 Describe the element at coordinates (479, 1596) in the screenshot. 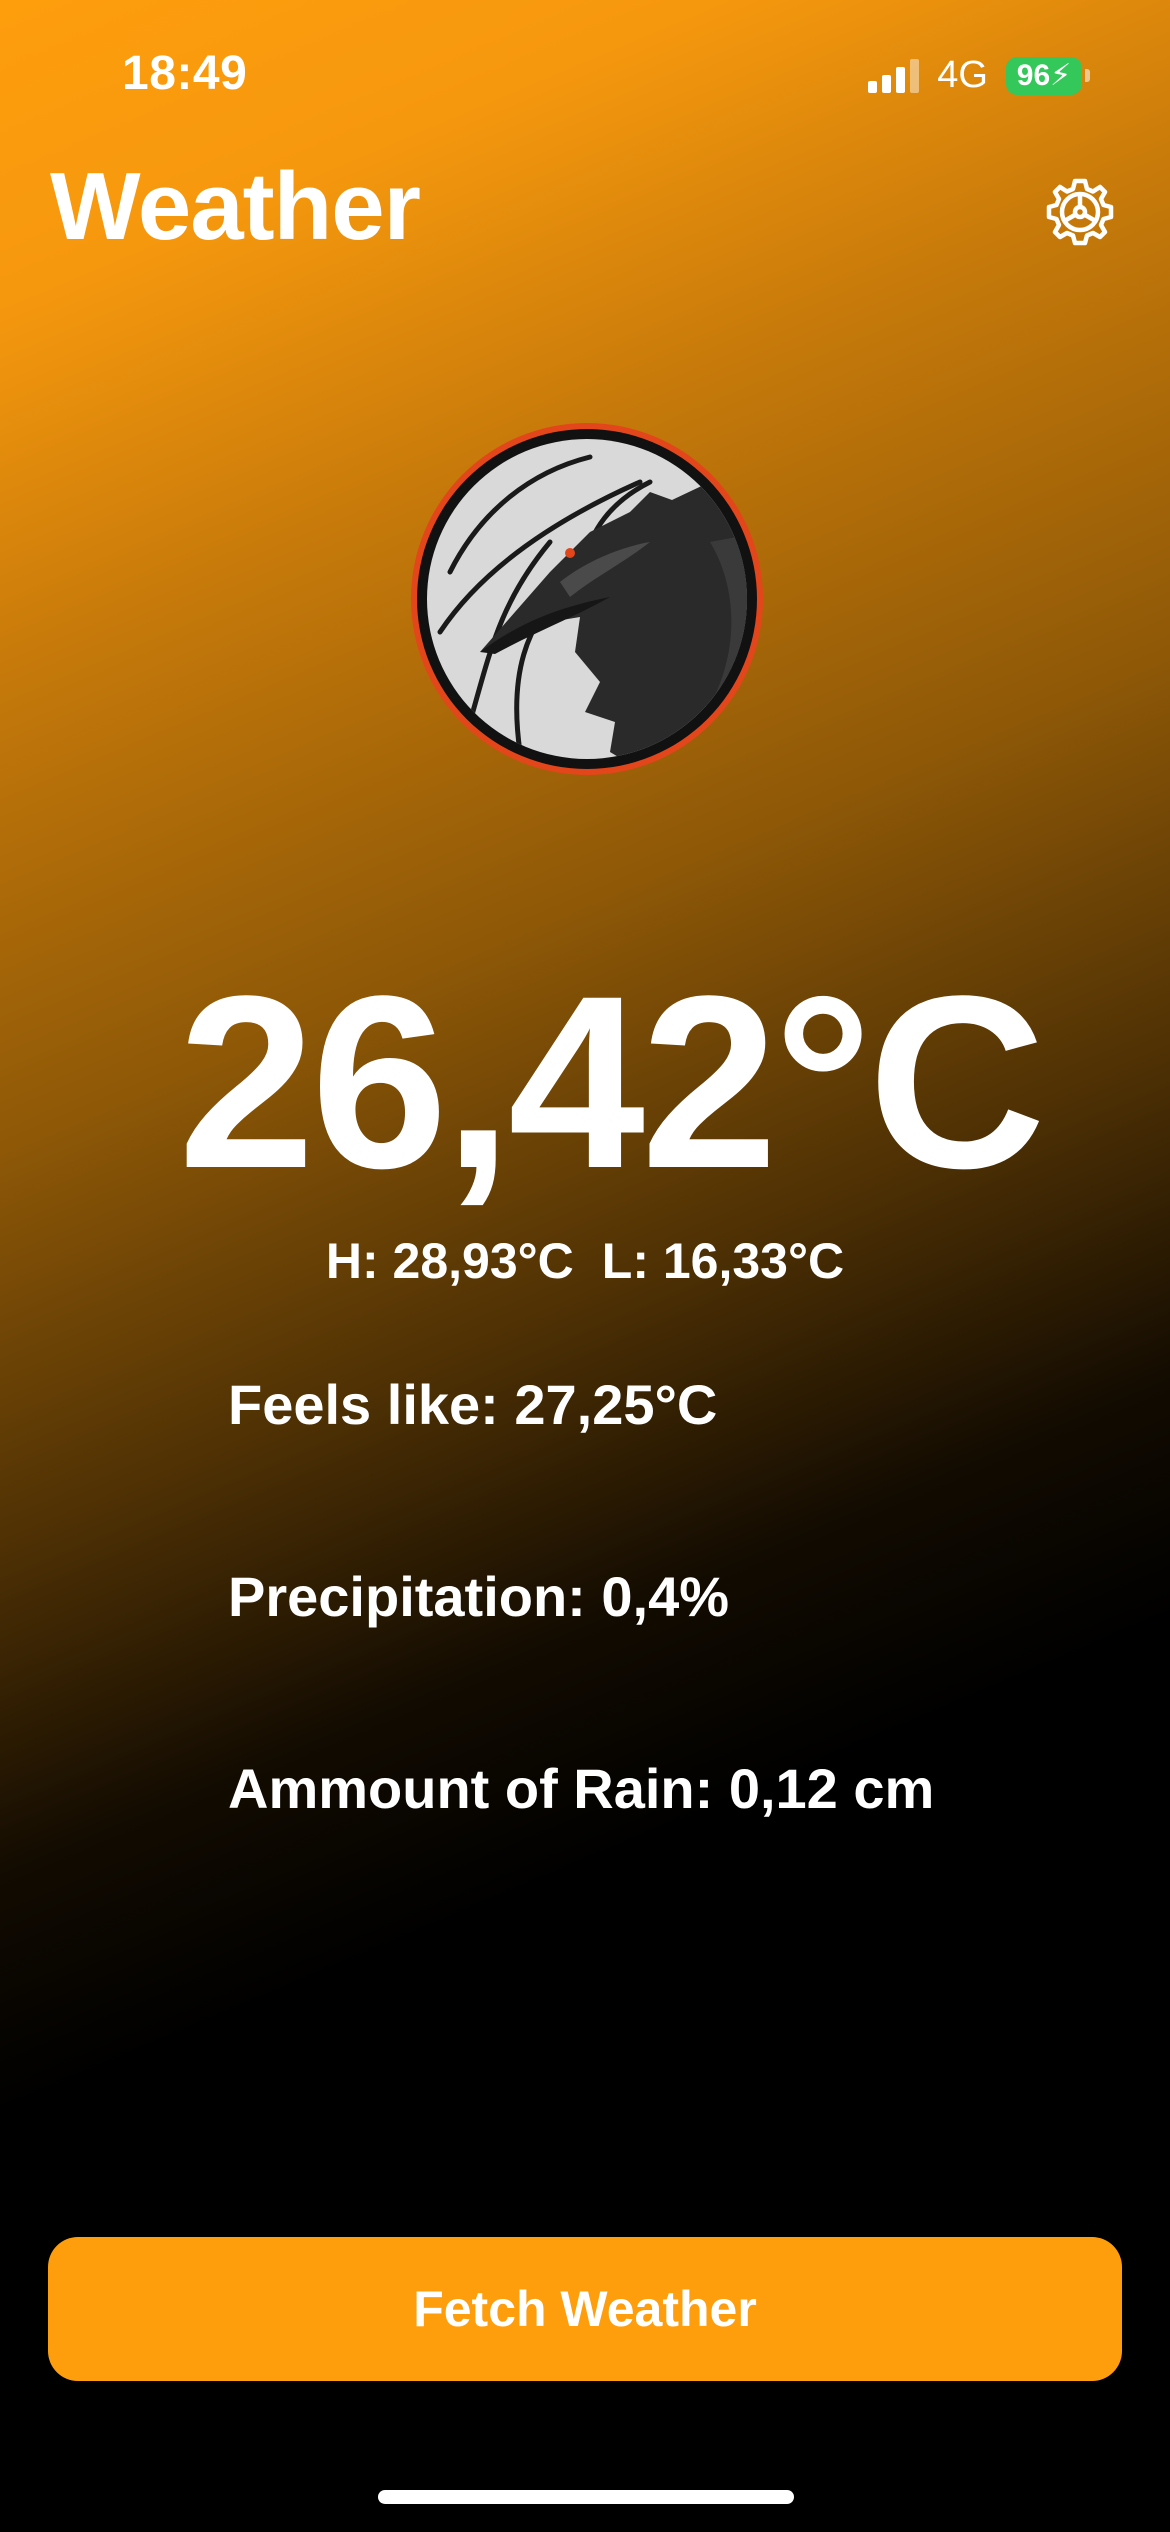

I see `precipitation-text: Precipitation: 0,4%` at that location.